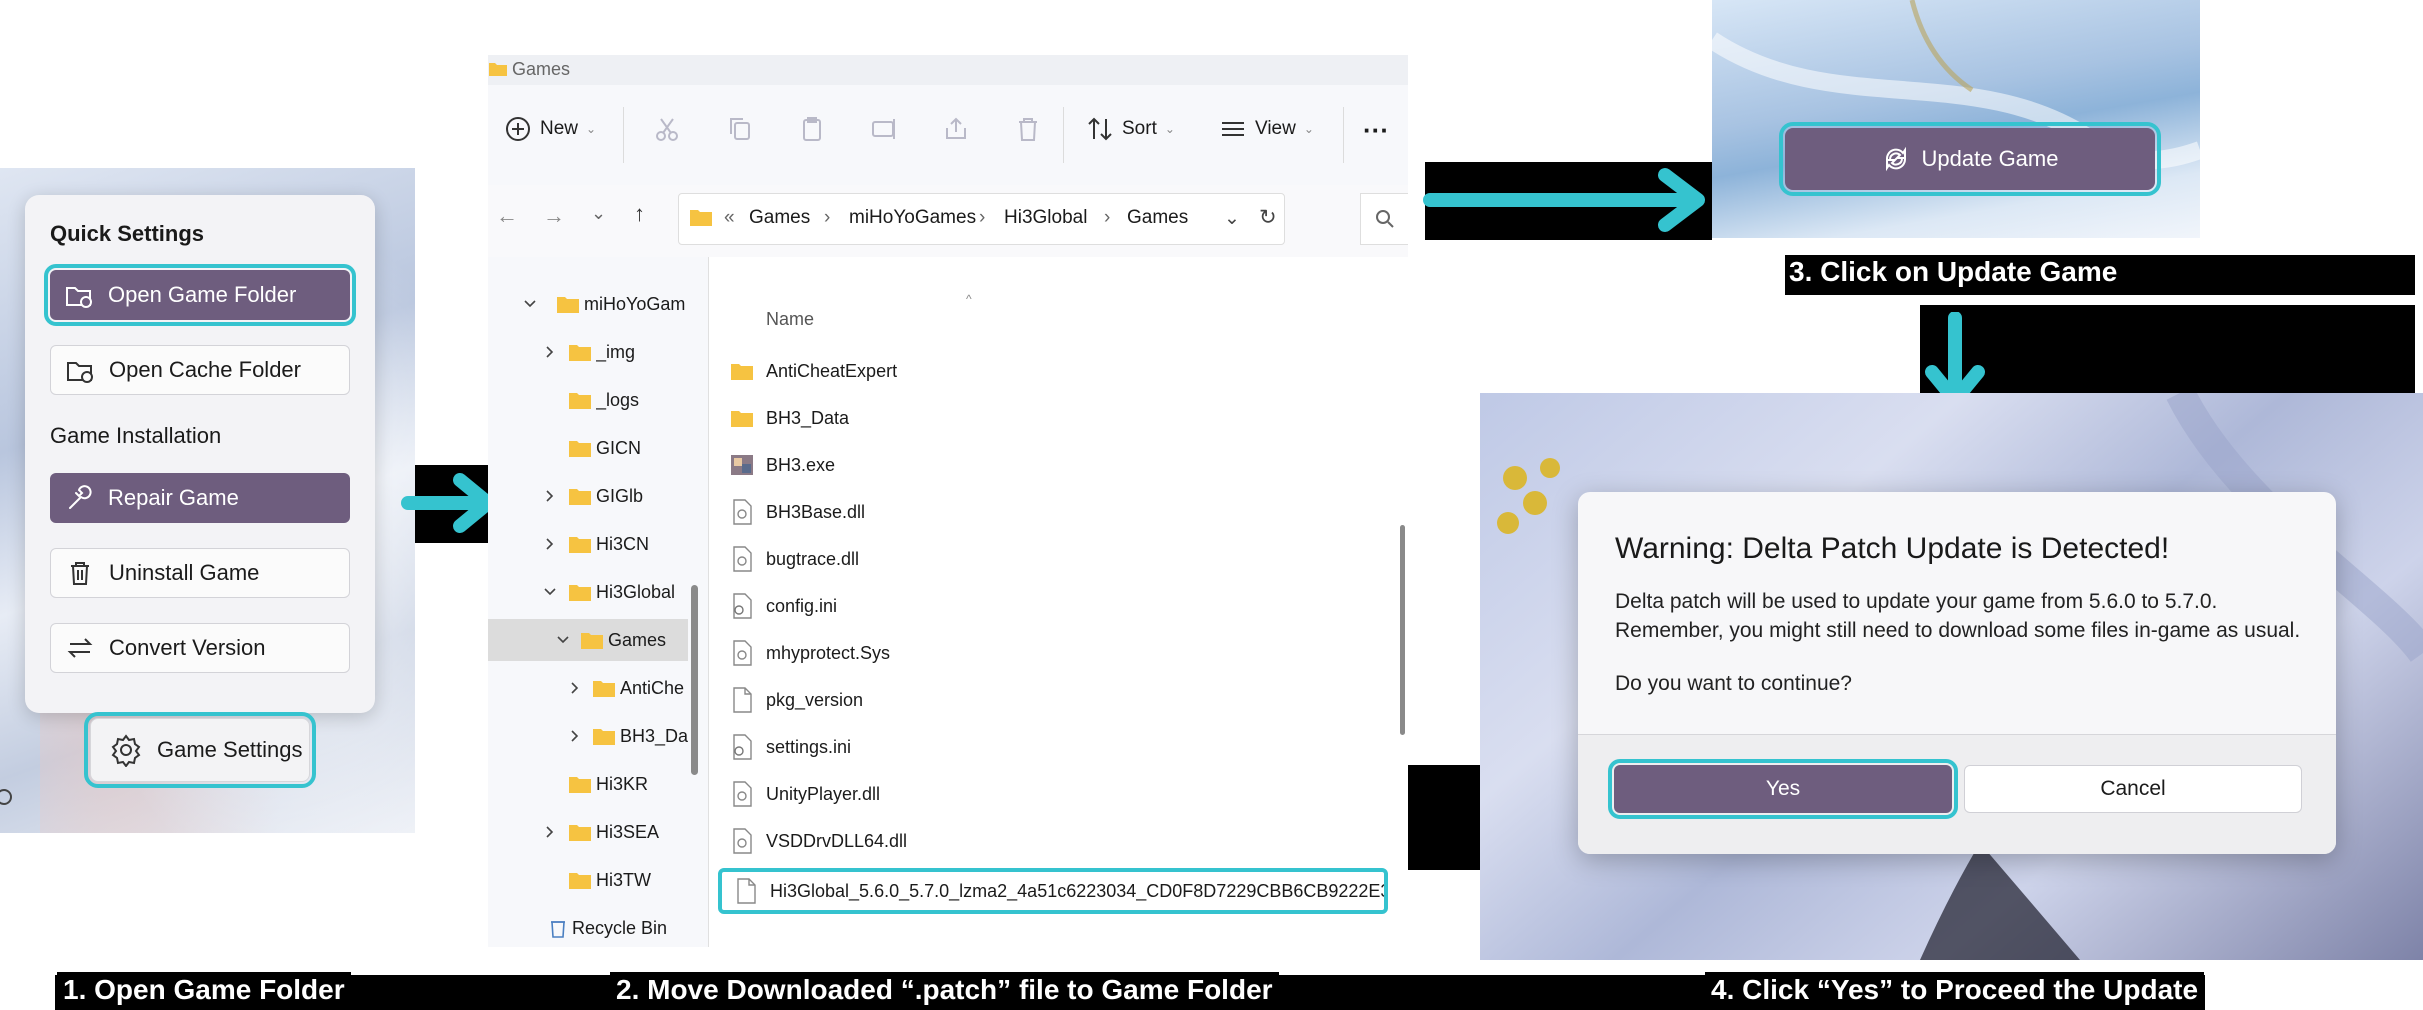 The height and width of the screenshot is (1010, 2423). Describe the element at coordinates (809, 746) in the screenshot. I see `file-name: settings.ini` at that location.